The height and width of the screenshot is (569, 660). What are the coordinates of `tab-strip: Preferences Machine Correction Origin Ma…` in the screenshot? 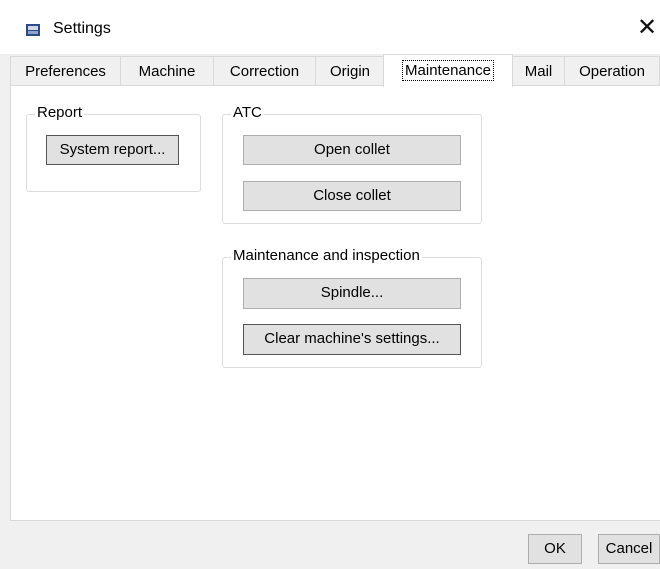 It's located at (335, 70).